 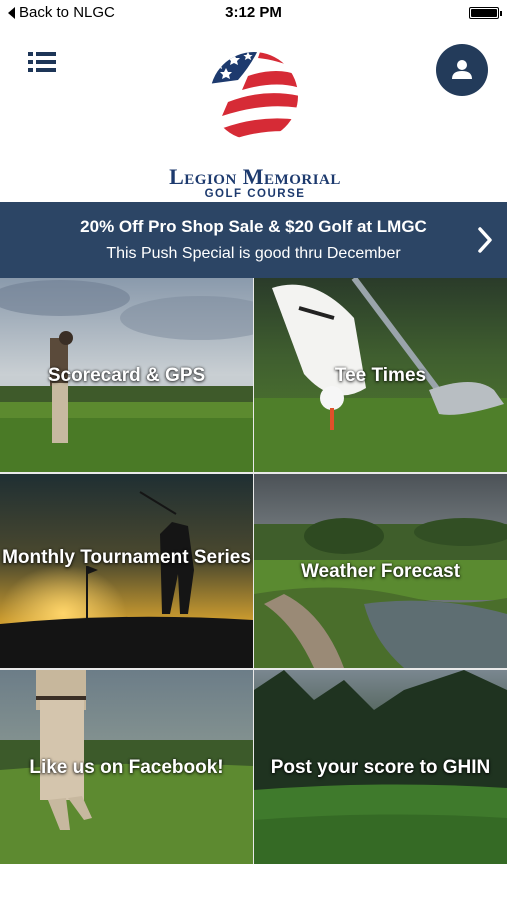 I want to click on battery-icon, so click(x=485, y=13).